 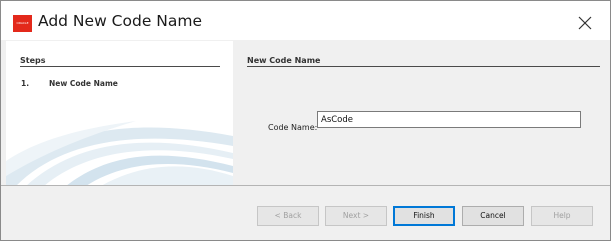 I want to click on next-button: Next >, so click(x=356, y=216).